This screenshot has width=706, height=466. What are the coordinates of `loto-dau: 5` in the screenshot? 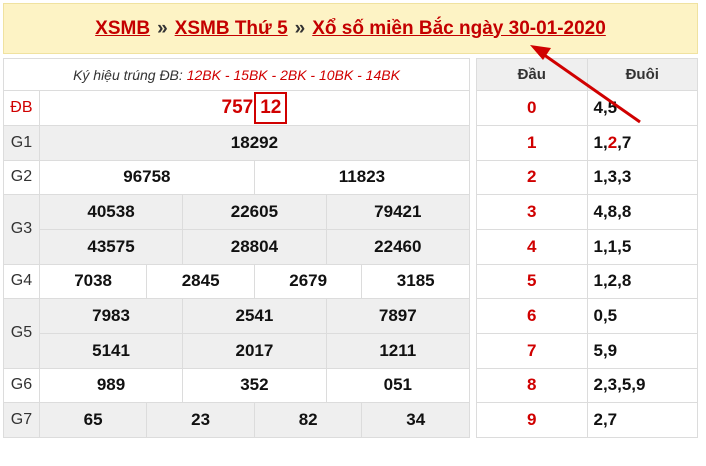 It's located at (532, 281).